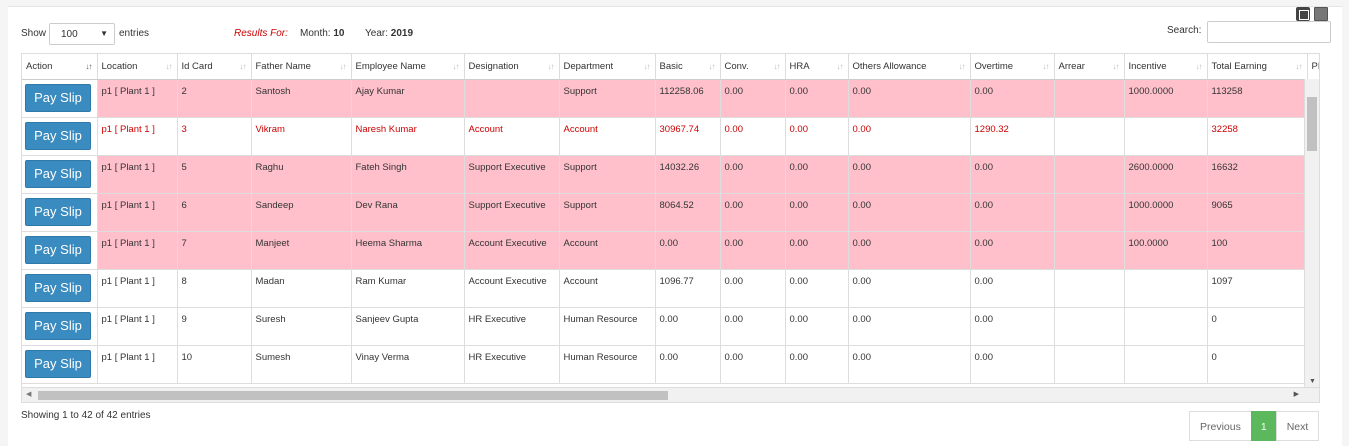  I want to click on column-header-label: Overtime, so click(994, 66).